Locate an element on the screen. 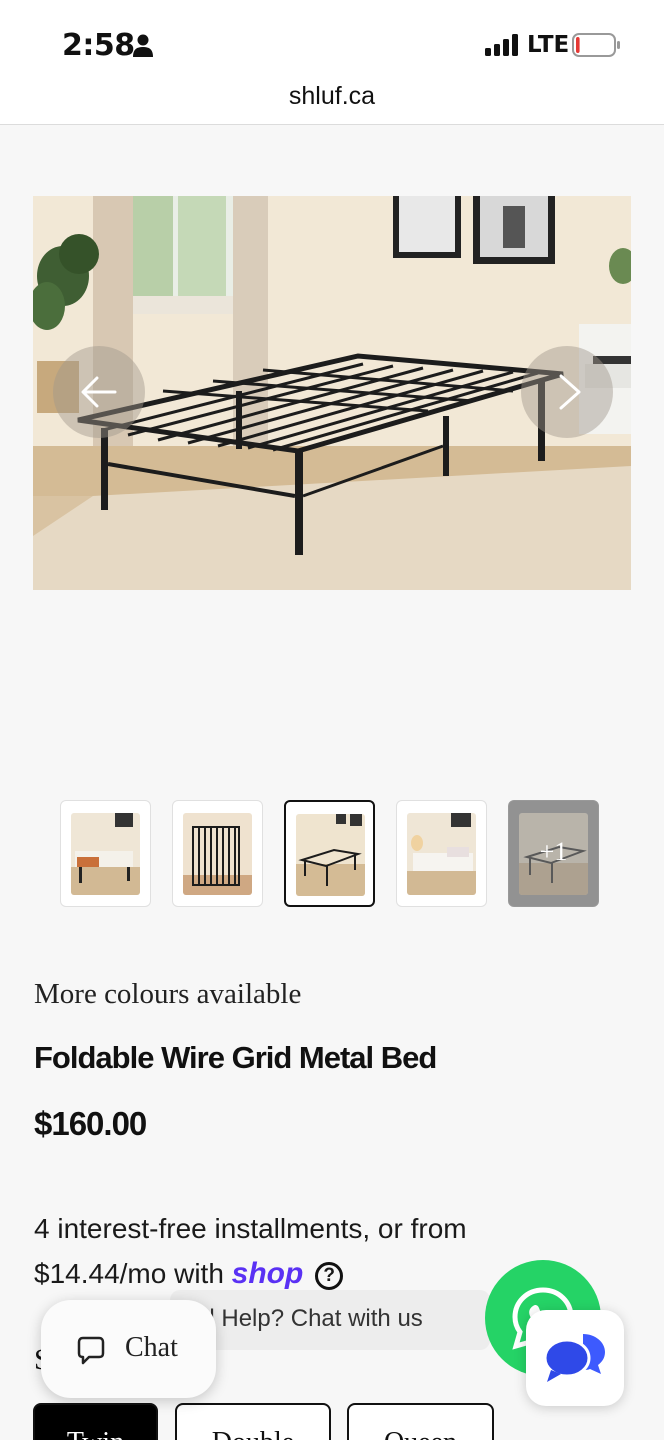  status-time: 2:58 is located at coordinates (98, 45).